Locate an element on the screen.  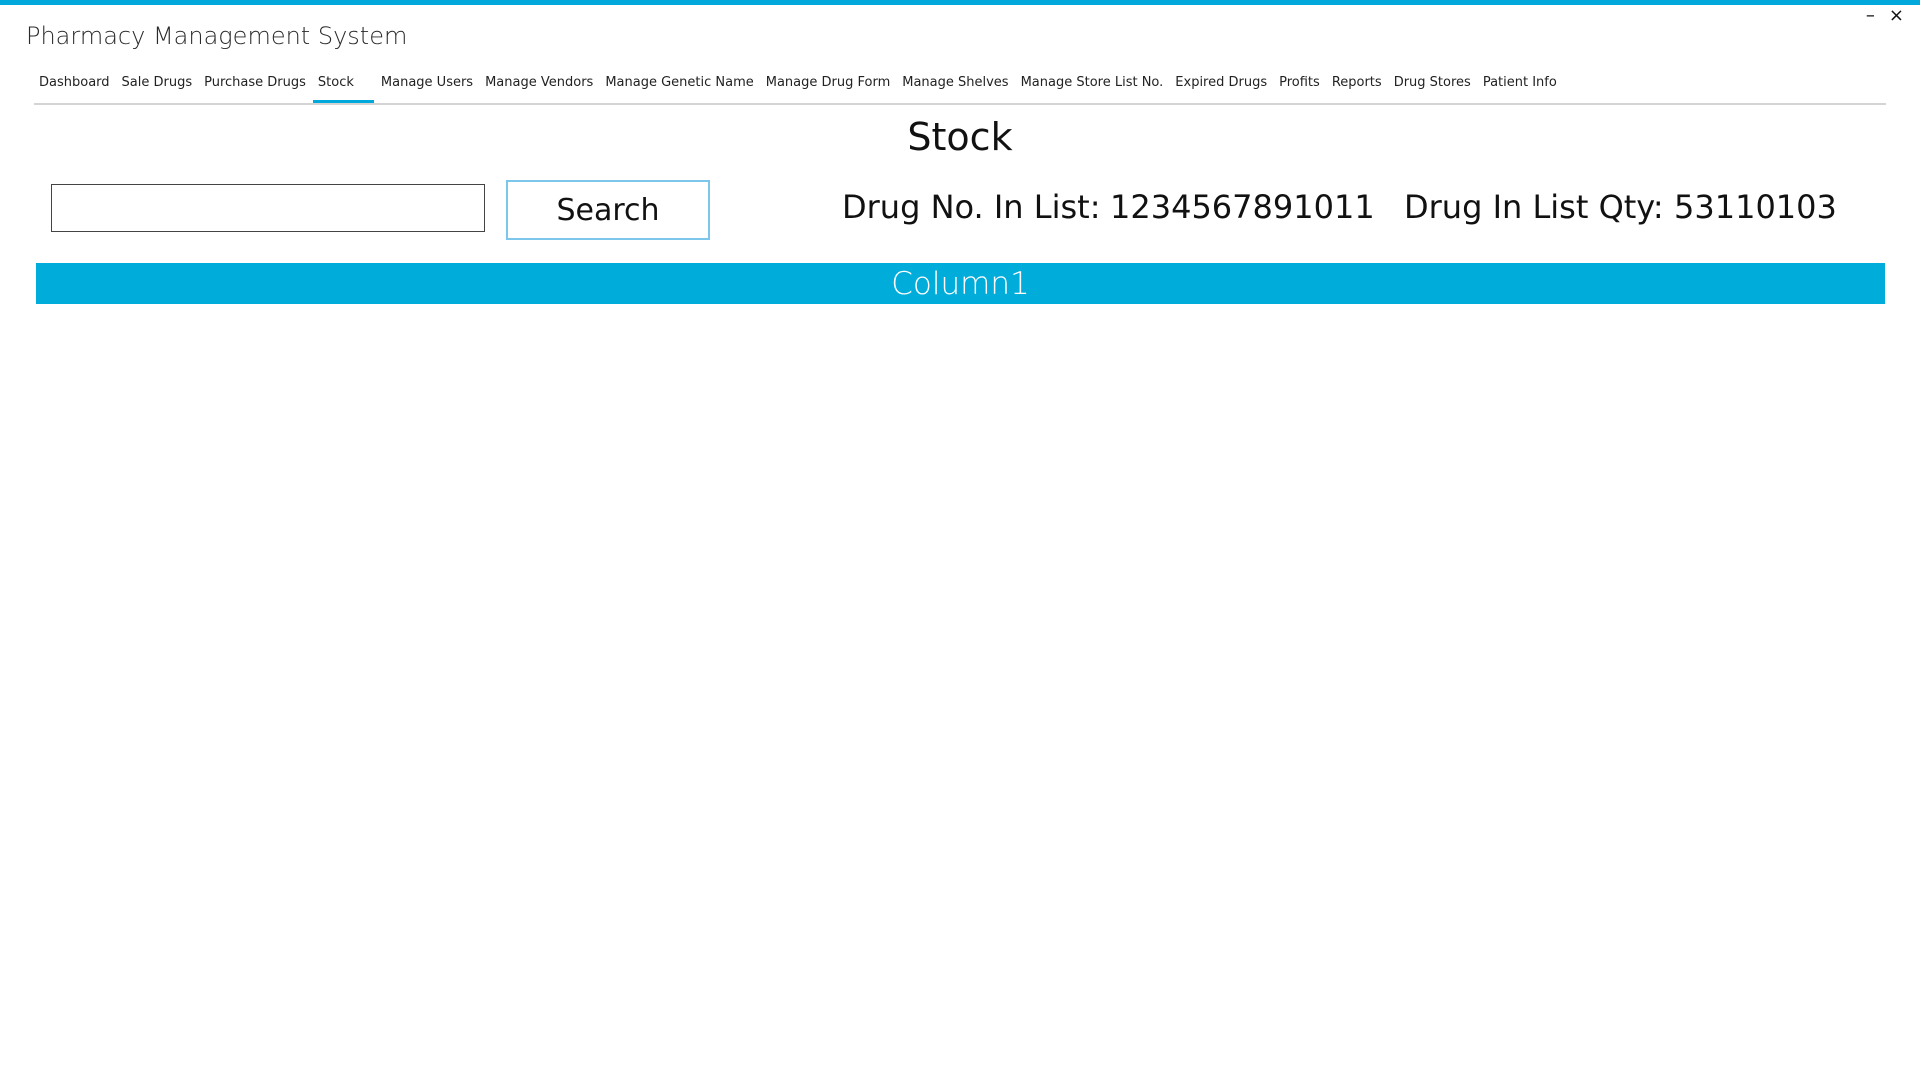
tab-stock: Stock is located at coordinates (343, 88).